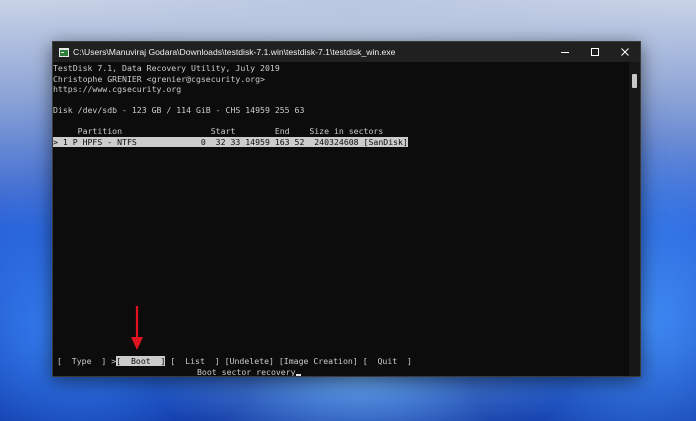 This screenshot has width=696, height=421. Describe the element at coordinates (387, 361) in the screenshot. I see `menu-quit: [ Quit ]` at that location.